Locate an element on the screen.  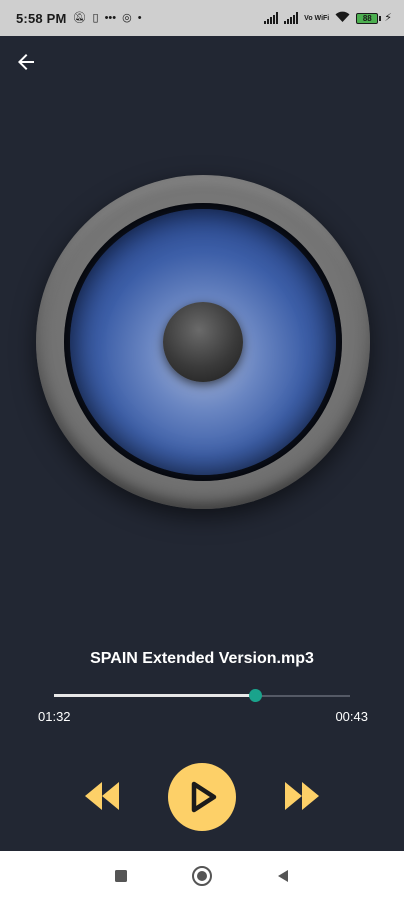
arrow-left-icon is located at coordinates (26, 62).